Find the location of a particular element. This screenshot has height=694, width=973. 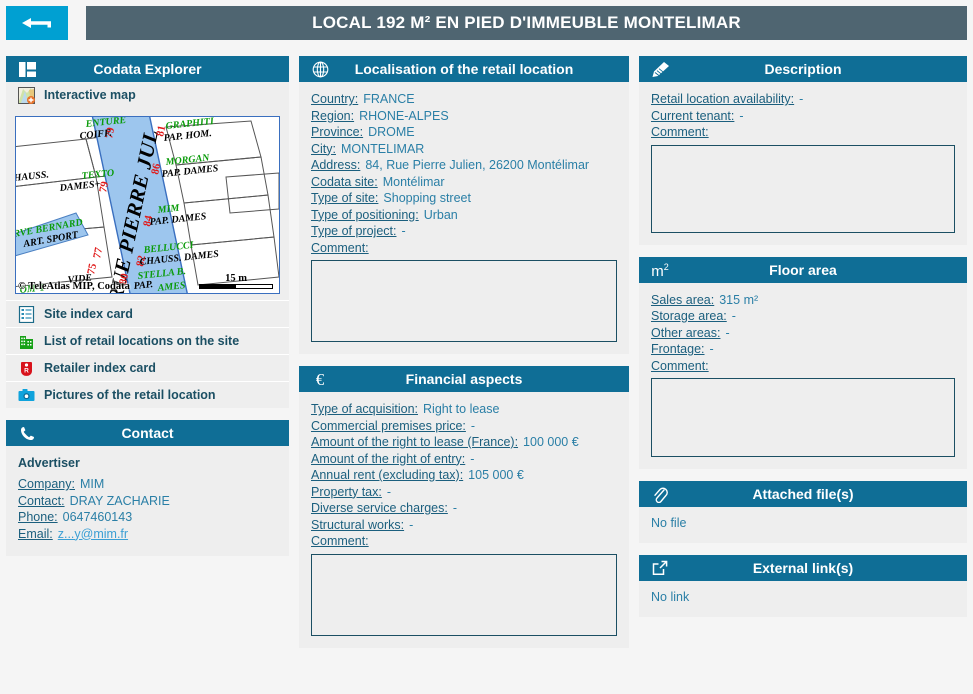

map-scalebar: 15 m is located at coordinates (236, 281).